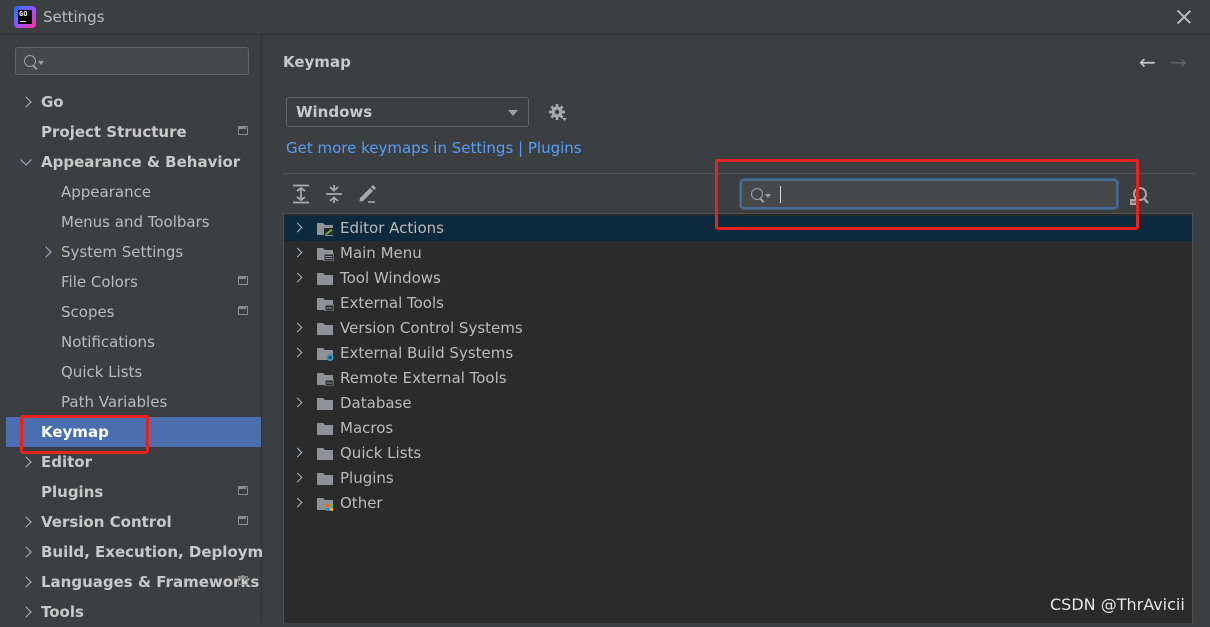 Image resolution: width=1210 pixels, height=627 pixels. What do you see at coordinates (558, 113) in the screenshot?
I see `gear-icon` at bounding box center [558, 113].